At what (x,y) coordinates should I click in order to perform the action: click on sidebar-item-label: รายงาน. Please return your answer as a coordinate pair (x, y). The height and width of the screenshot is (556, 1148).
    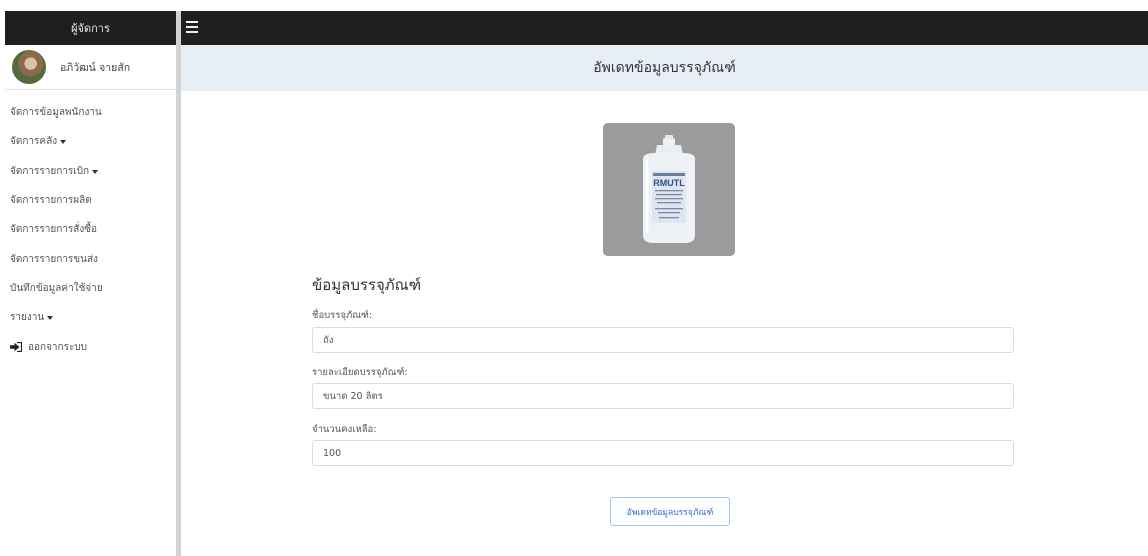
    Looking at the image, I should click on (27, 318).